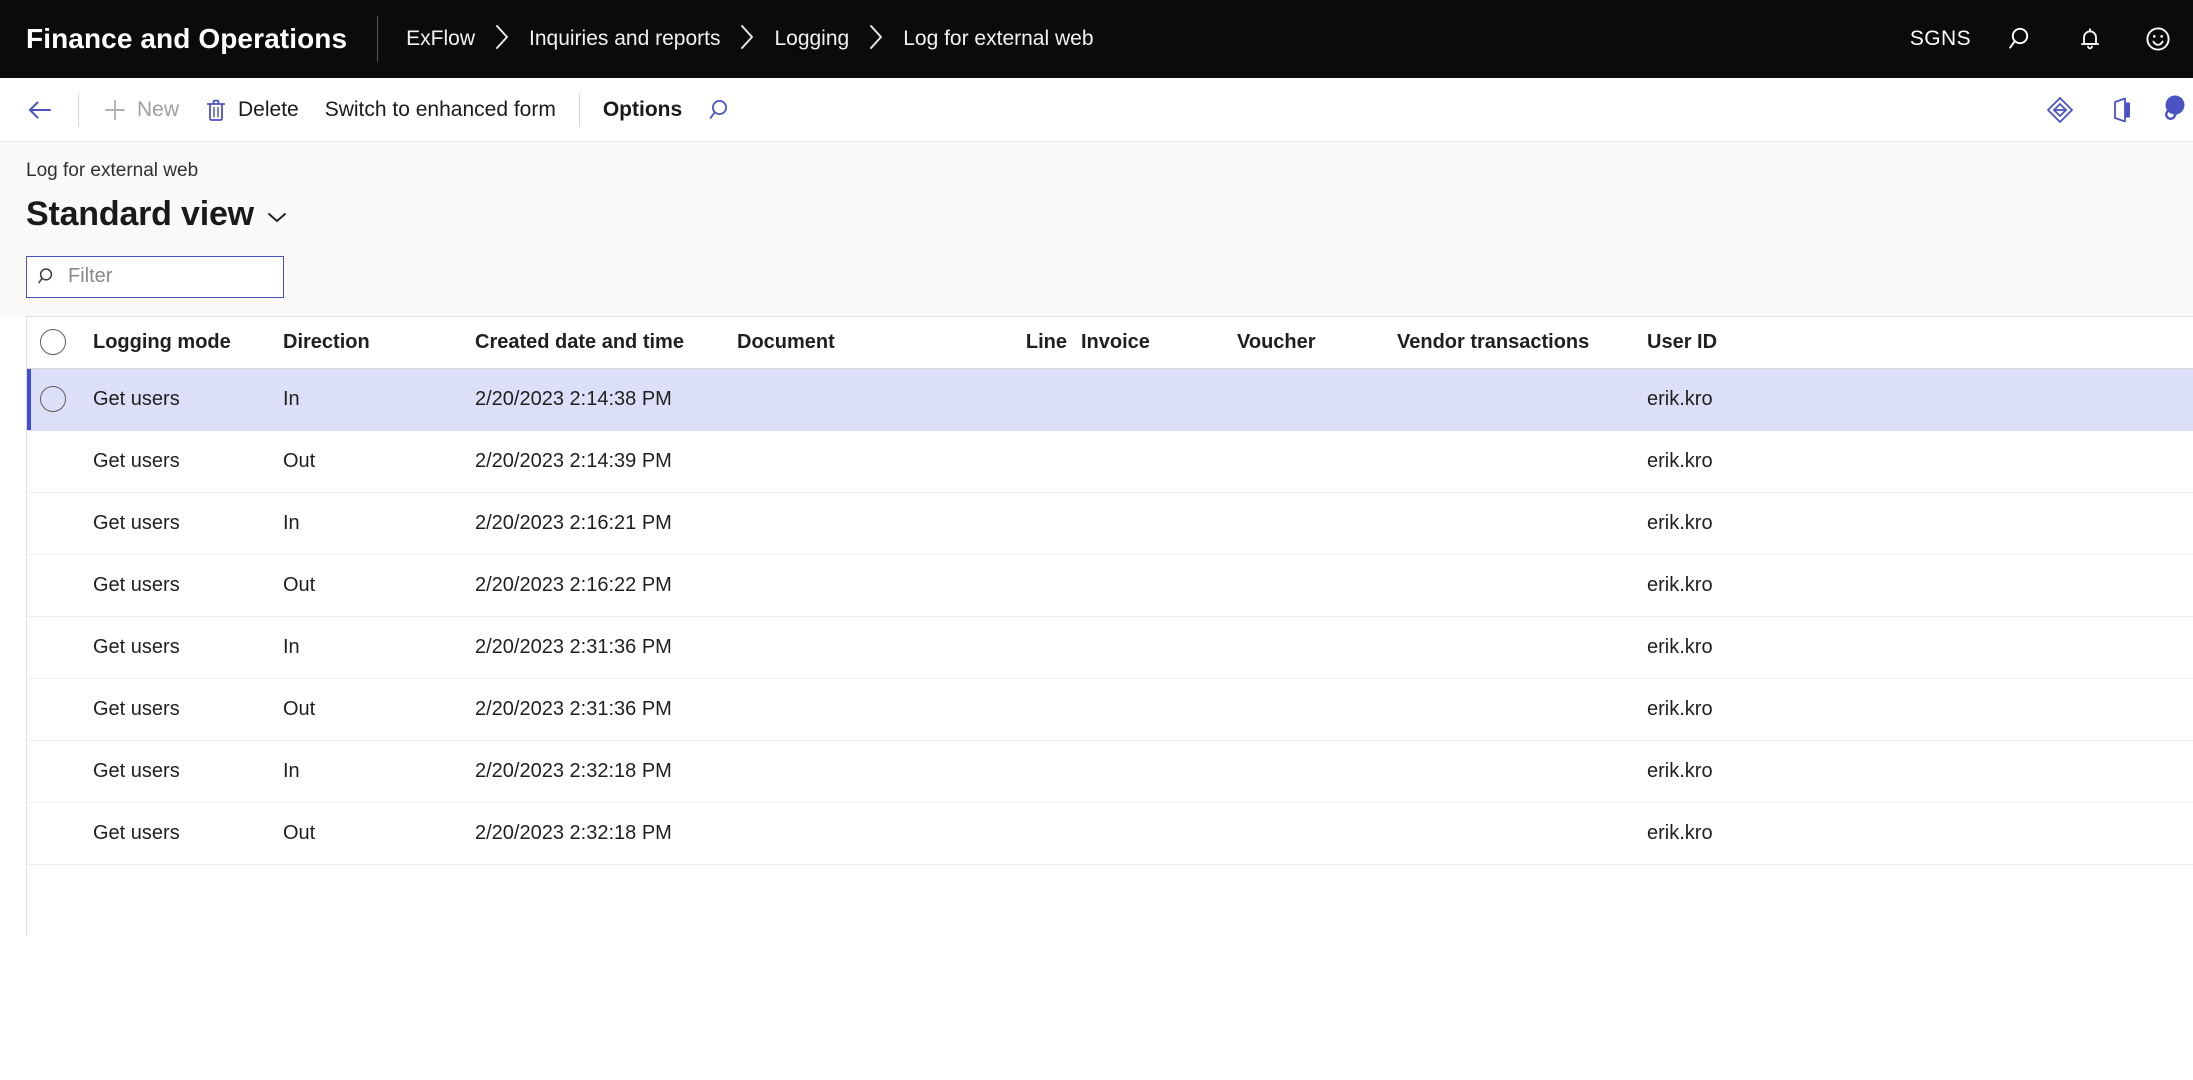  Describe the element at coordinates (1303, 342) in the screenshot. I see `column-header-voucher: Voucher` at that location.